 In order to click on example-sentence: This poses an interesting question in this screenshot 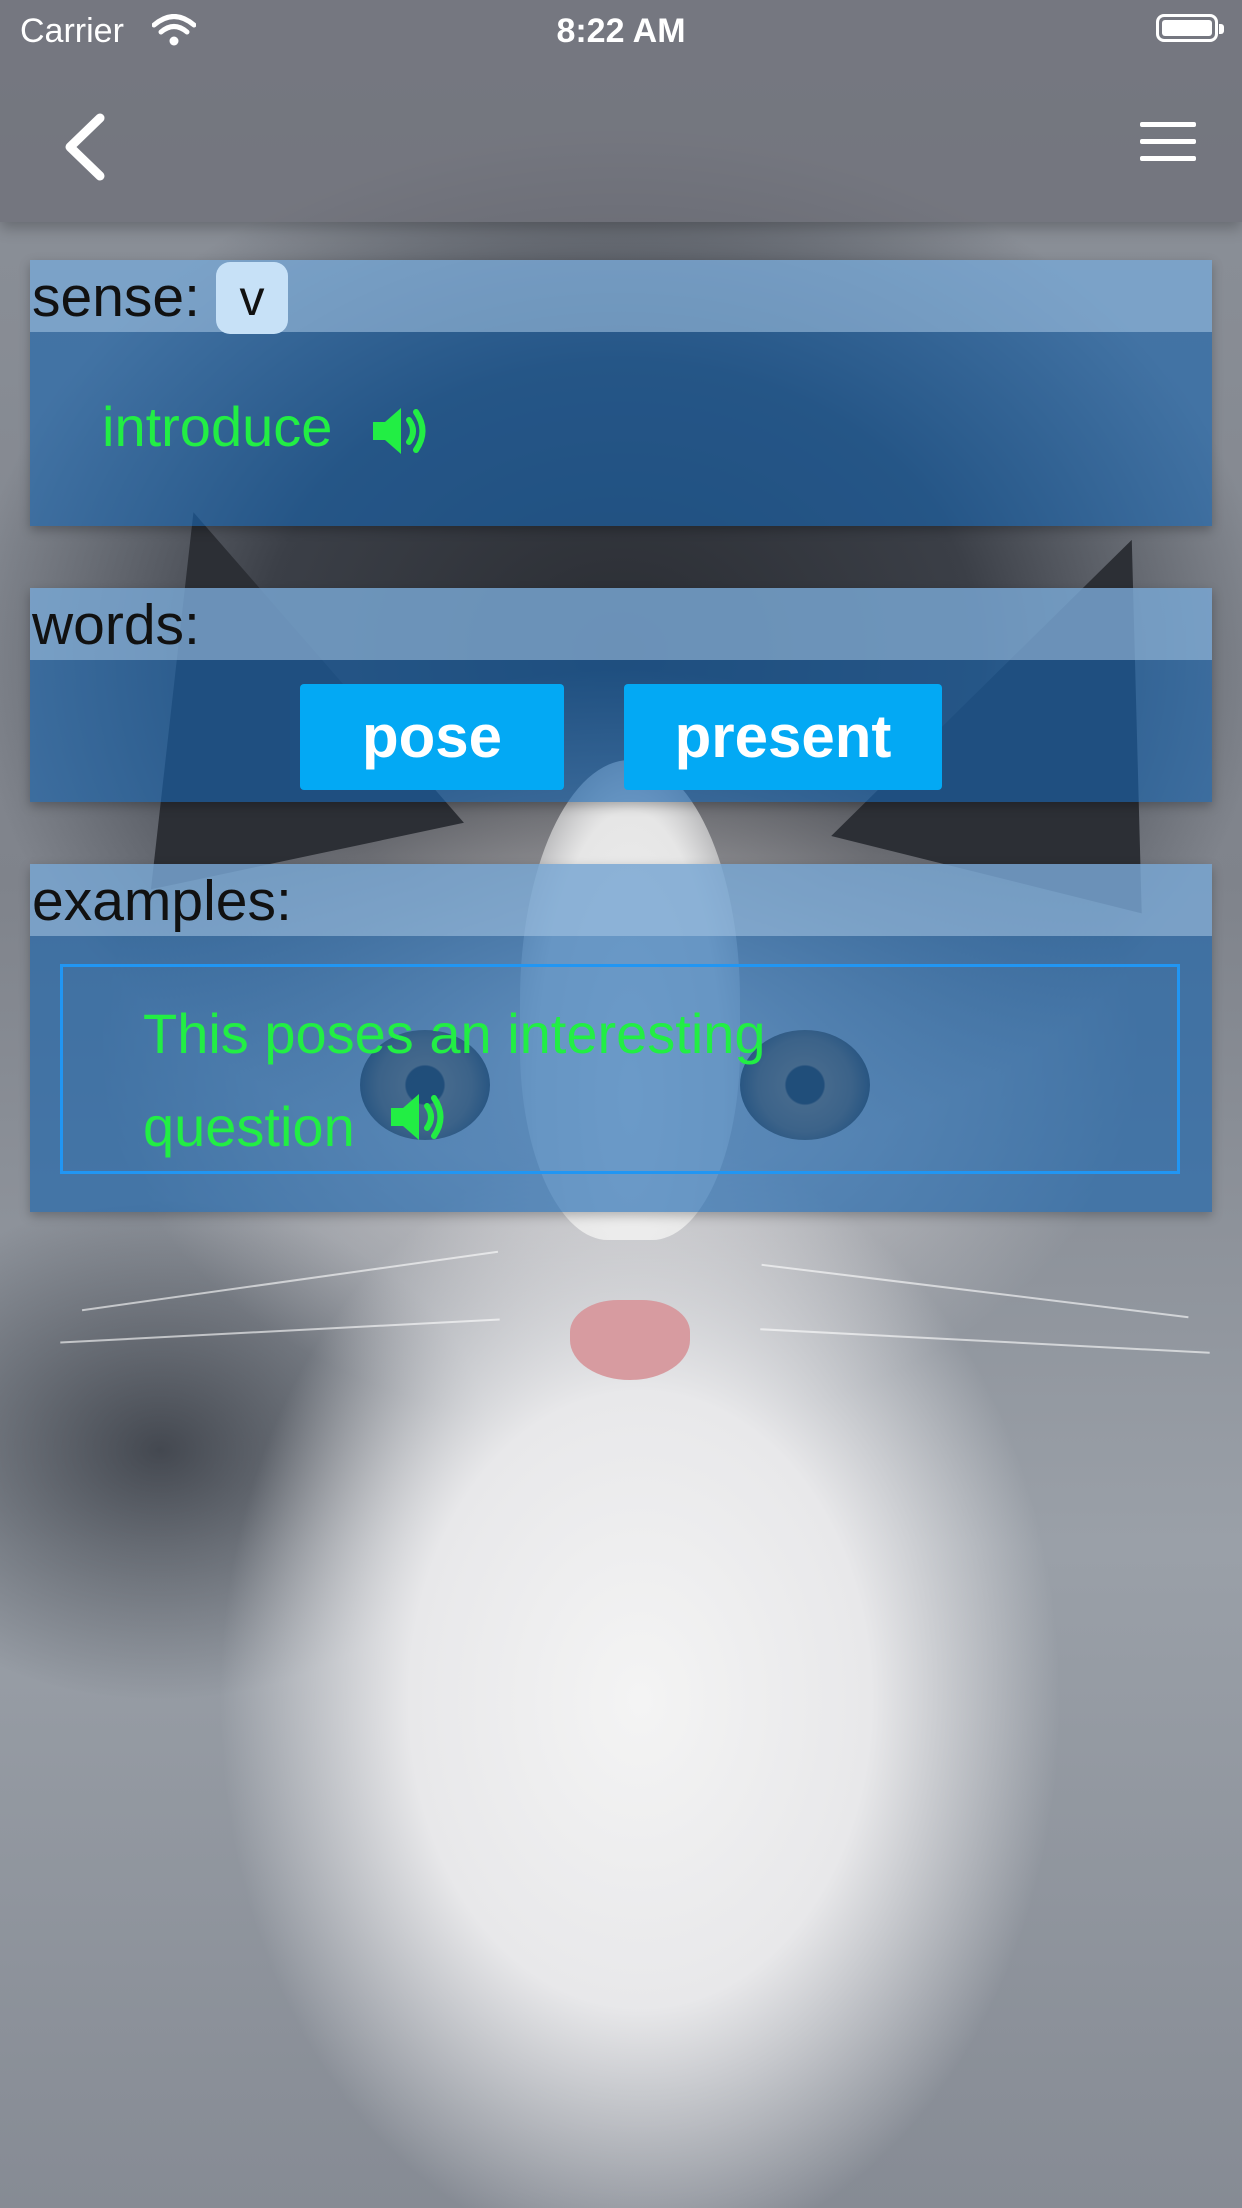, I will do `click(454, 1080)`.